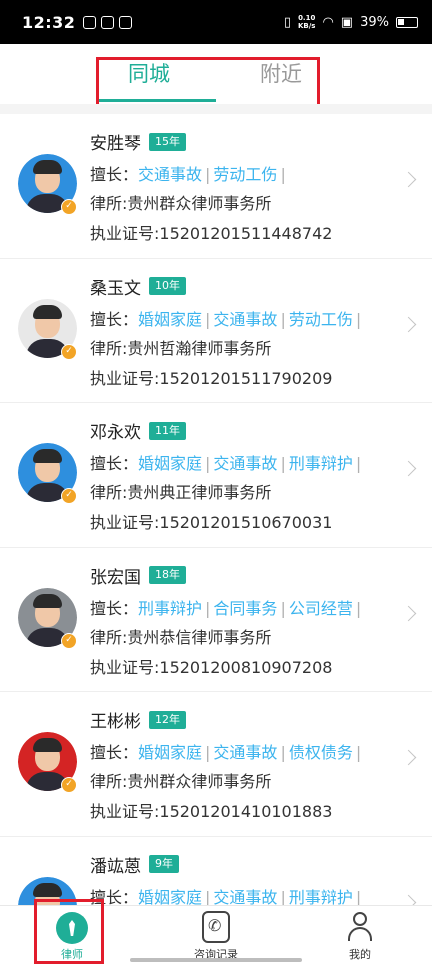 The width and height of the screenshot is (432, 964). I want to click on specialty-tag: 合同事务, so click(245, 608).